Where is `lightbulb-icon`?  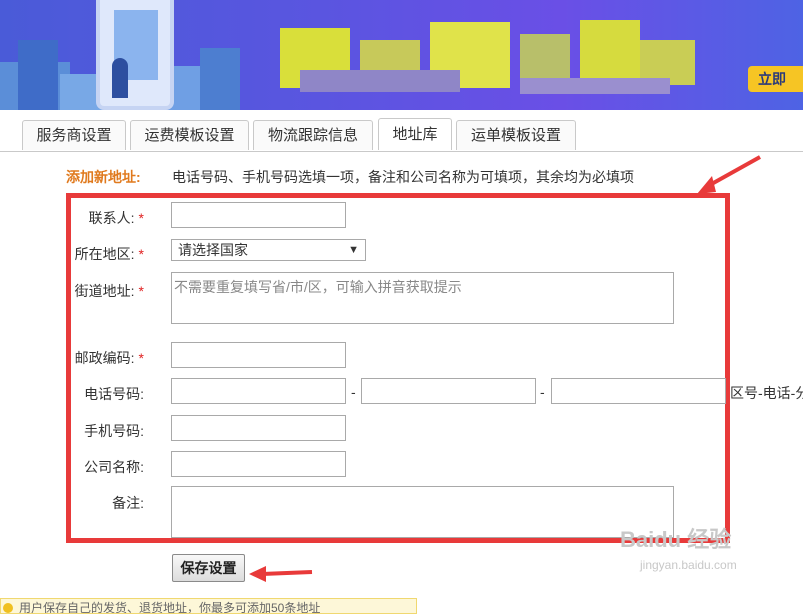
lightbulb-icon is located at coordinates (8, 608).